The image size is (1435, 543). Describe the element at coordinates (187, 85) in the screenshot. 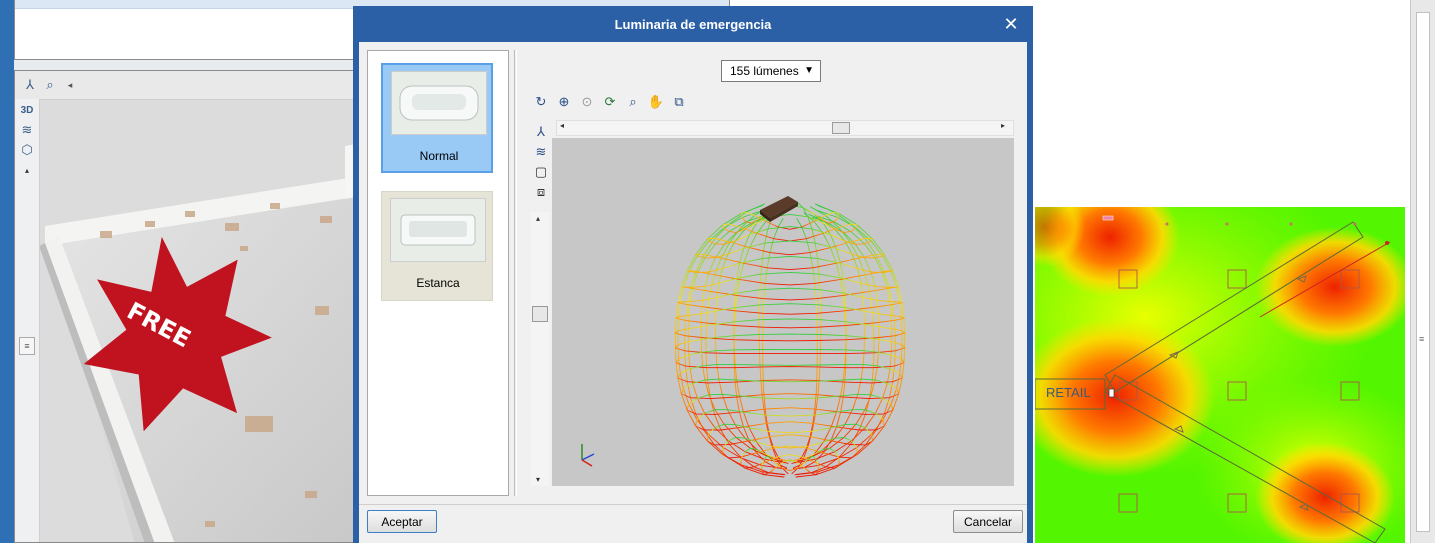

I see `left-view-toolbar: ⅄ ⌕ ◂` at that location.